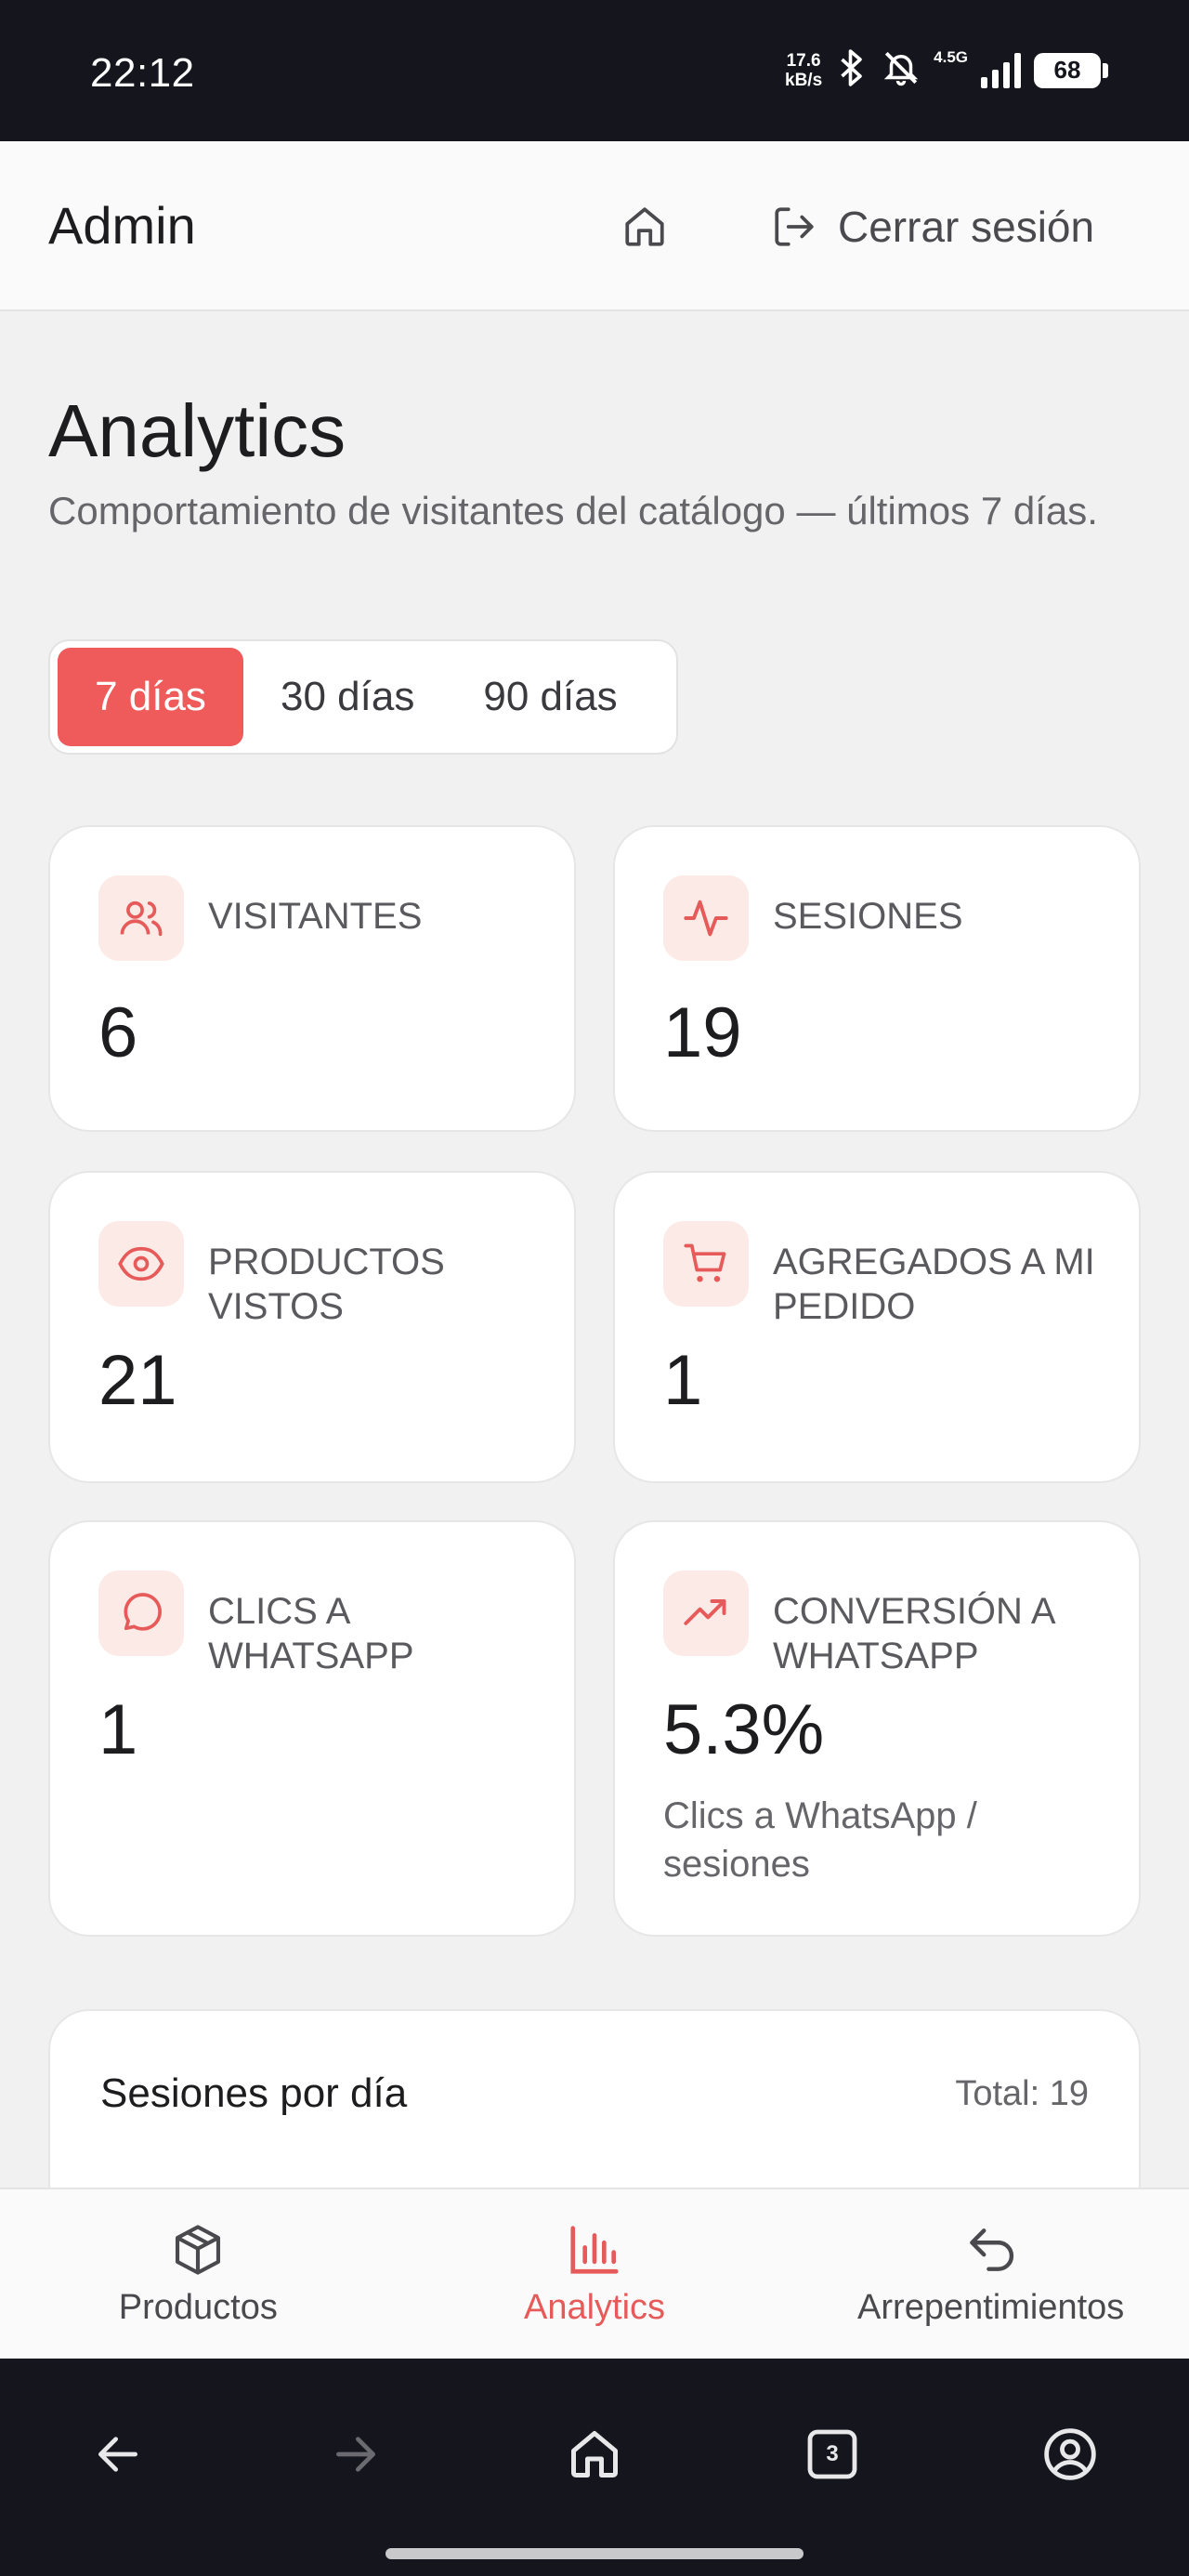  I want to click on net-speed-value: 17.6, so click(803, 60).